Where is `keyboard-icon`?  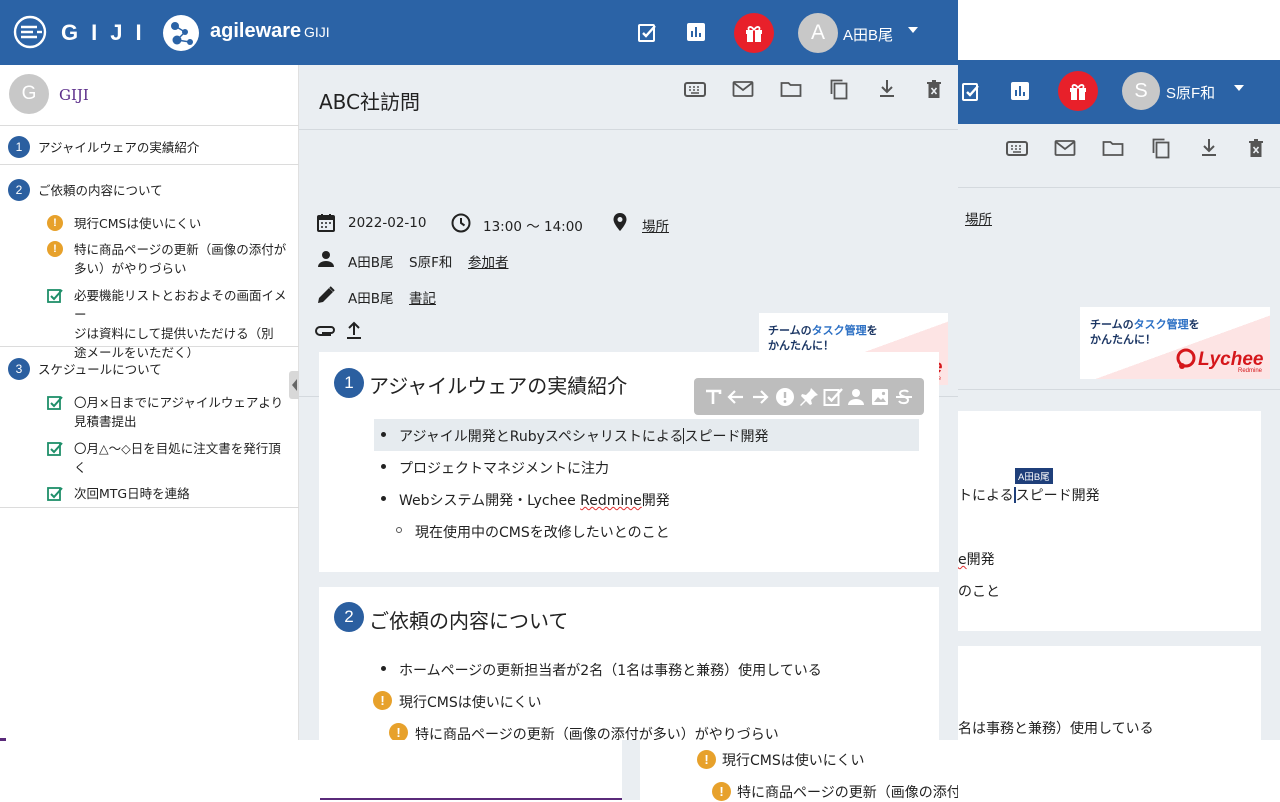
keyboard-icon is located at coordinates (695, 89).